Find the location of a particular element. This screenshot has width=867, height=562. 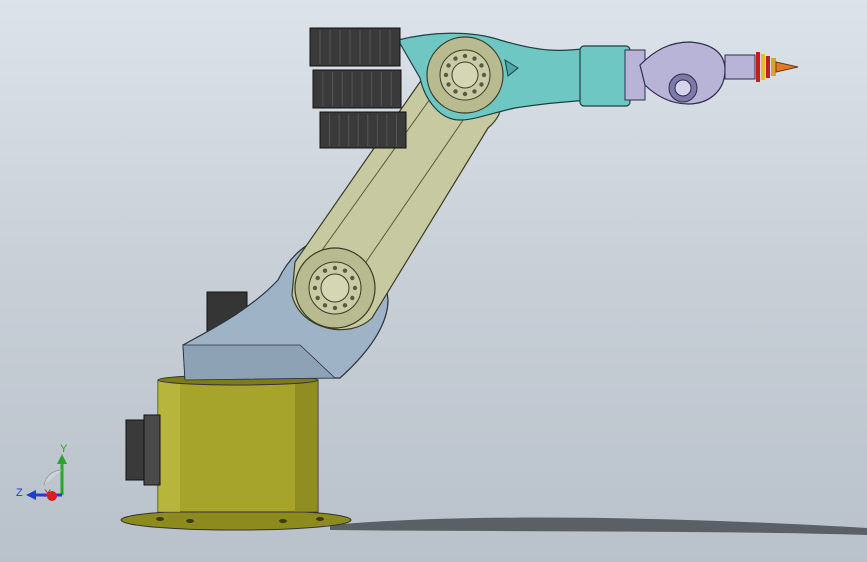

y-axis-arrow-icon is located at coordinates (62, 459).